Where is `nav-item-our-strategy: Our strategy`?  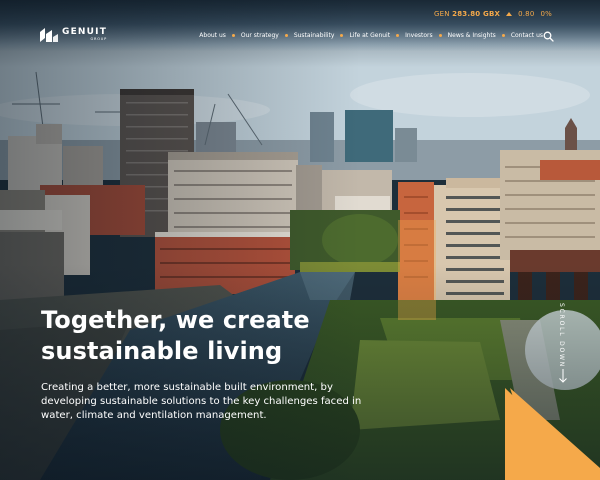
nav-item-our-strategy: Our strategy is located at coordinates (260, 35).